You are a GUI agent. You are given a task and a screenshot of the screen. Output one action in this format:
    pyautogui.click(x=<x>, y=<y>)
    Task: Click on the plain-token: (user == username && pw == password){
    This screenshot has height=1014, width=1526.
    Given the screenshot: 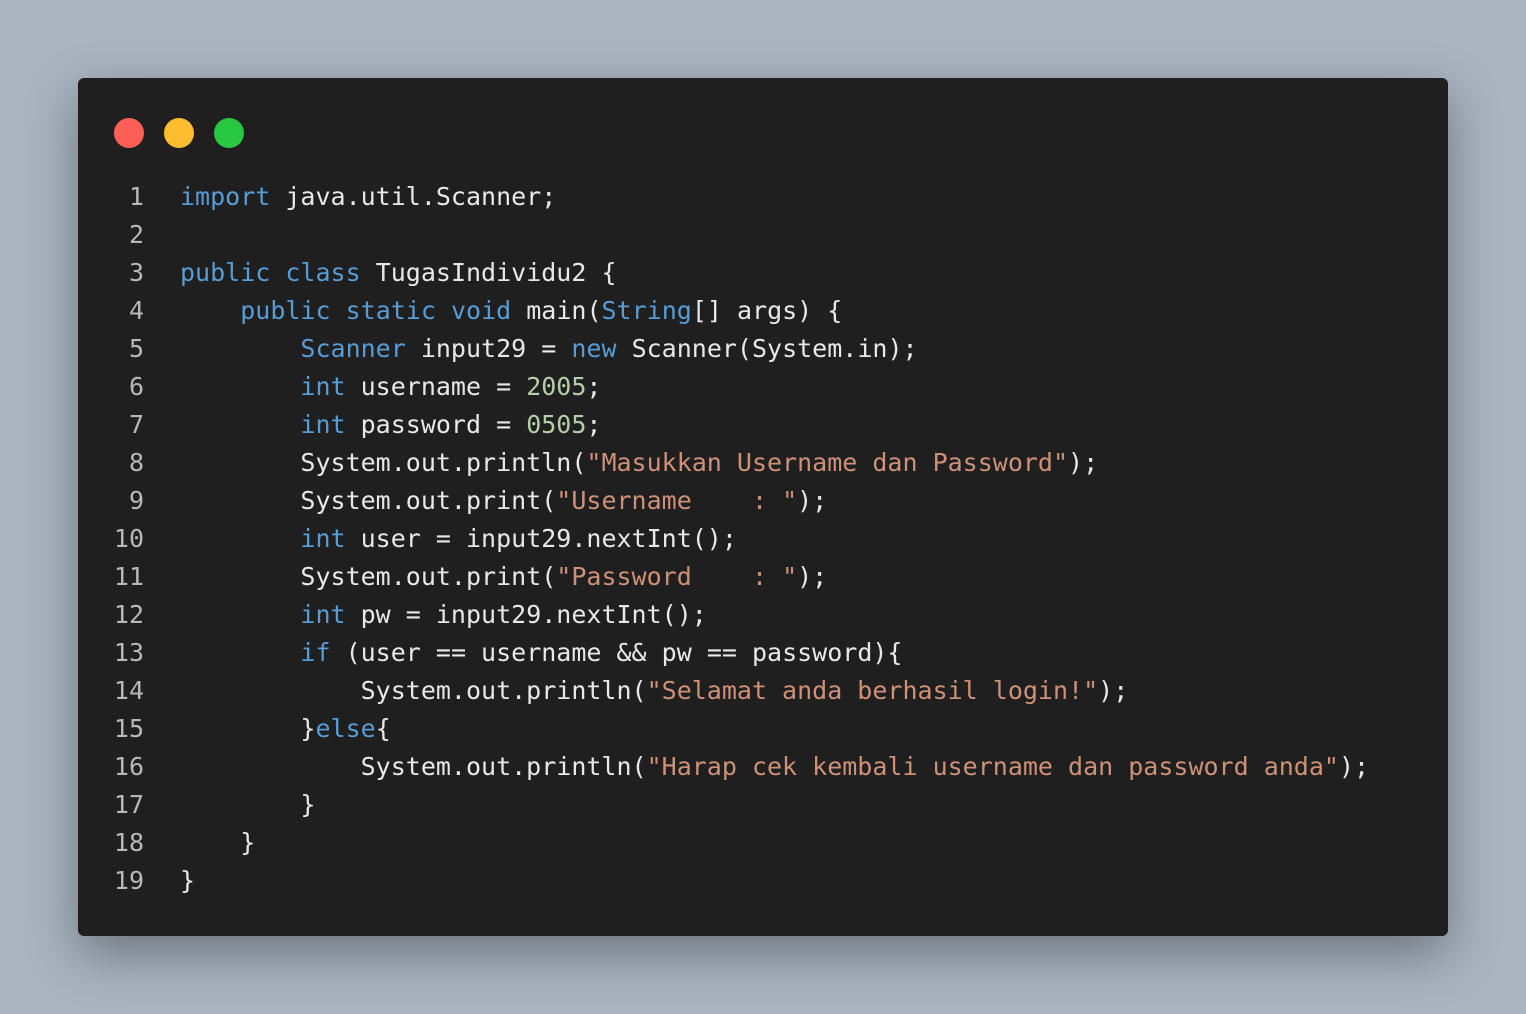 What is the action you would take?
    pyautogui.click(x=616, y=652)
    